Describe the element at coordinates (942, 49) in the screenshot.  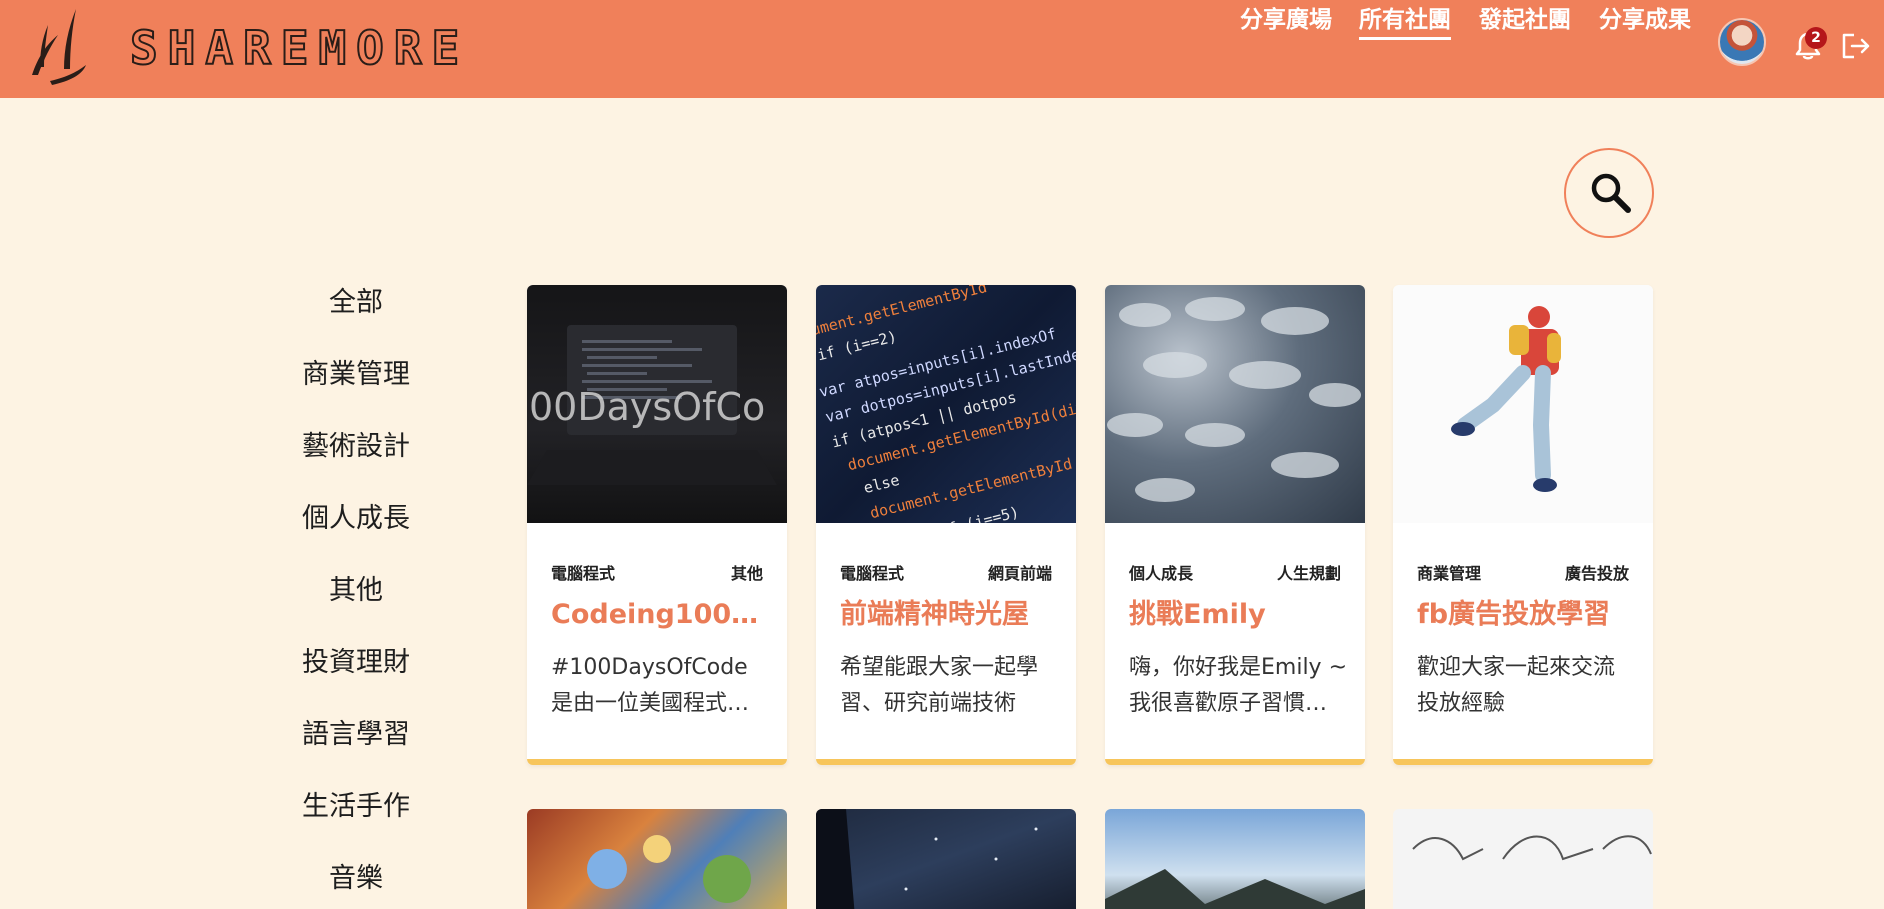
I see `top-header: SHAREMORE 分享廣場 所有社團 發起社團 分享成果 2` at that location.